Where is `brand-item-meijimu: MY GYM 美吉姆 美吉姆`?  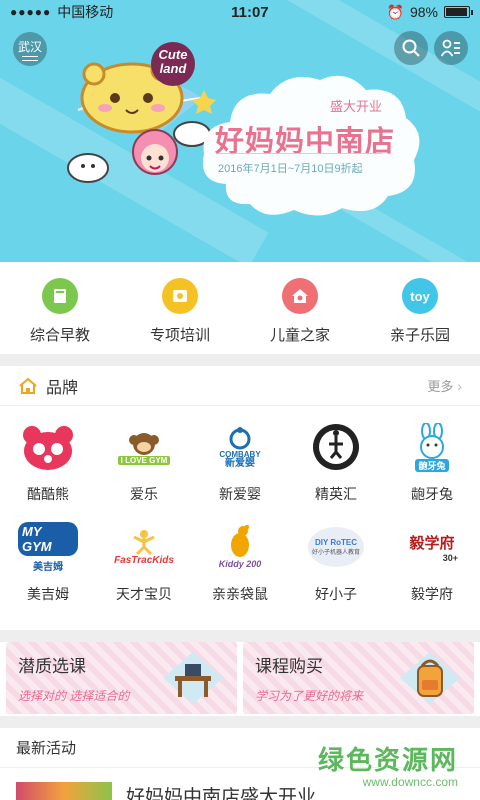 brand-item-meijimu: MY GYM 美吉姆 美吉姆 is located at coordinates (48, 561).